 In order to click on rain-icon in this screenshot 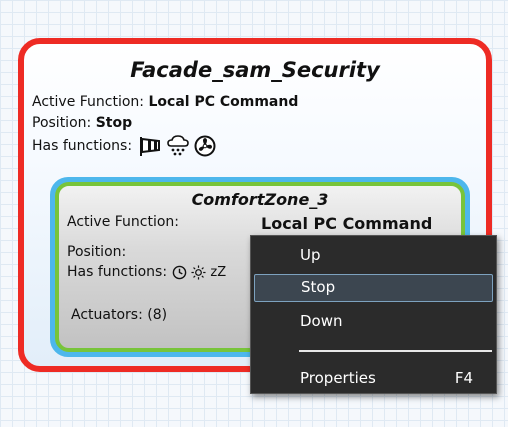, I will do `click(177, 145)`.